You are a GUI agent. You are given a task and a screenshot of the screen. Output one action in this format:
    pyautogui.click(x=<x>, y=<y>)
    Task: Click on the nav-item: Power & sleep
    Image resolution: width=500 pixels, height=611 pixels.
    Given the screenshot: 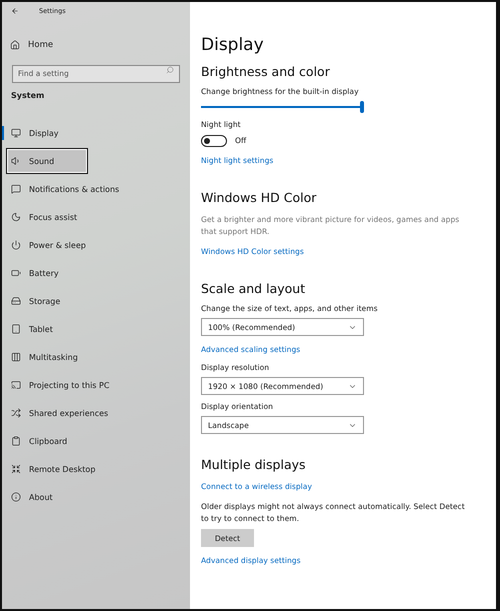 What is the action you would take?
    pyautogui.click(x=49, y=245)
    